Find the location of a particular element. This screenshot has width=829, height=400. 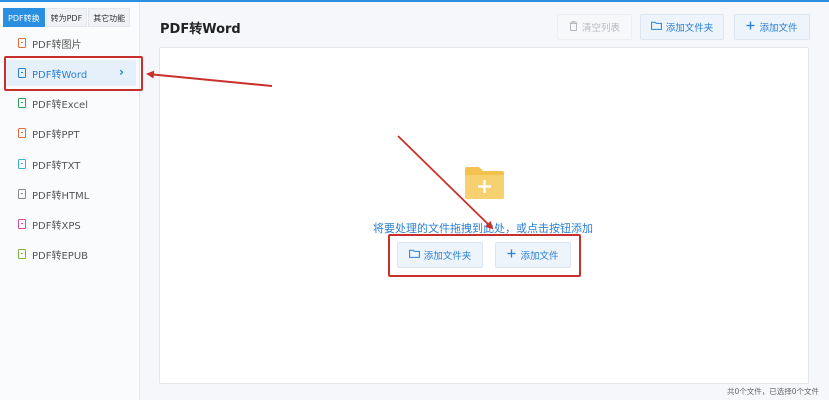

clear-list-button: 清空列表 is located at coordinates (594, 27).